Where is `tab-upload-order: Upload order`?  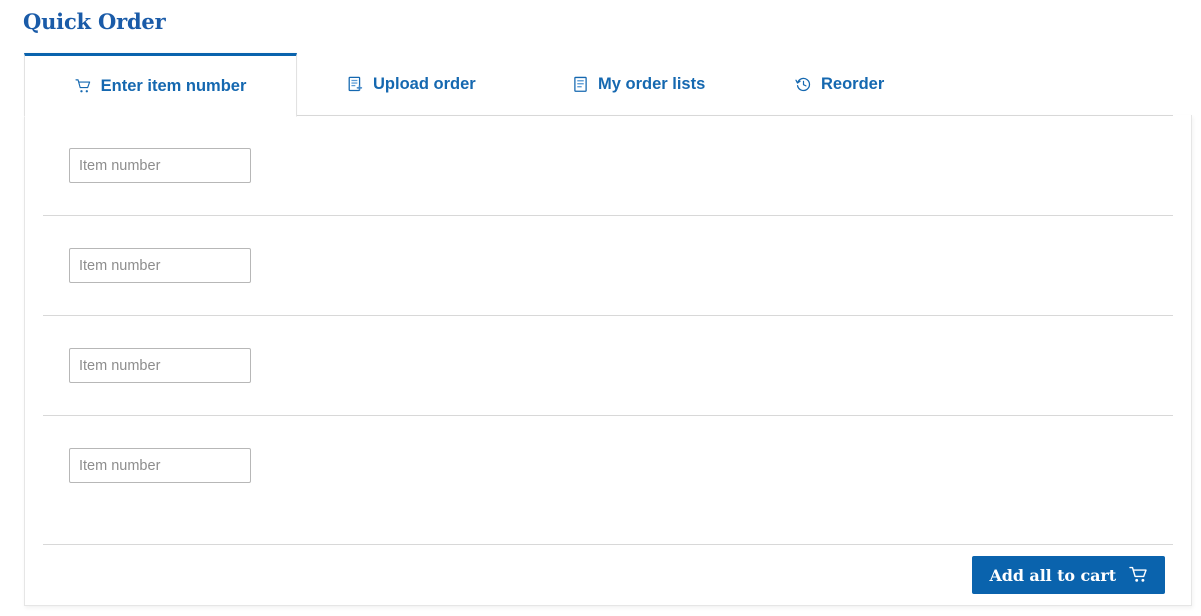
tab-upload-order: Upload order is located at coordinates (411, 84).